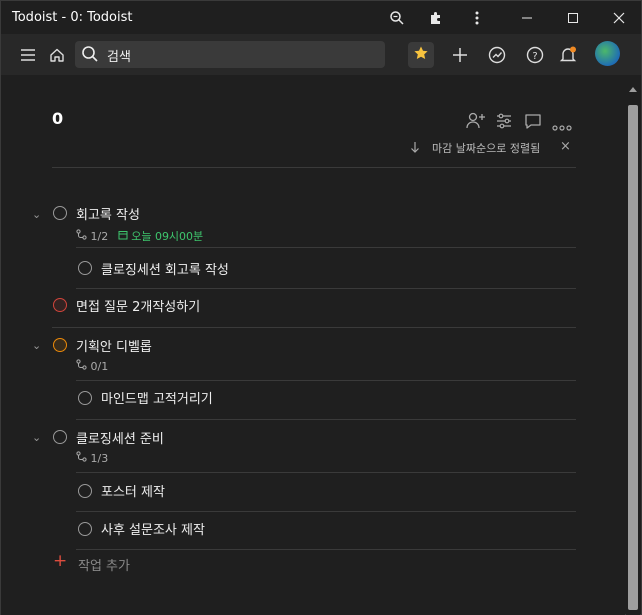 The image size is (642, 615). Describe the element at coordinates (165, 268) in the screenshot. I see `task-name: 클로징세션 회고록 작성` at that location.